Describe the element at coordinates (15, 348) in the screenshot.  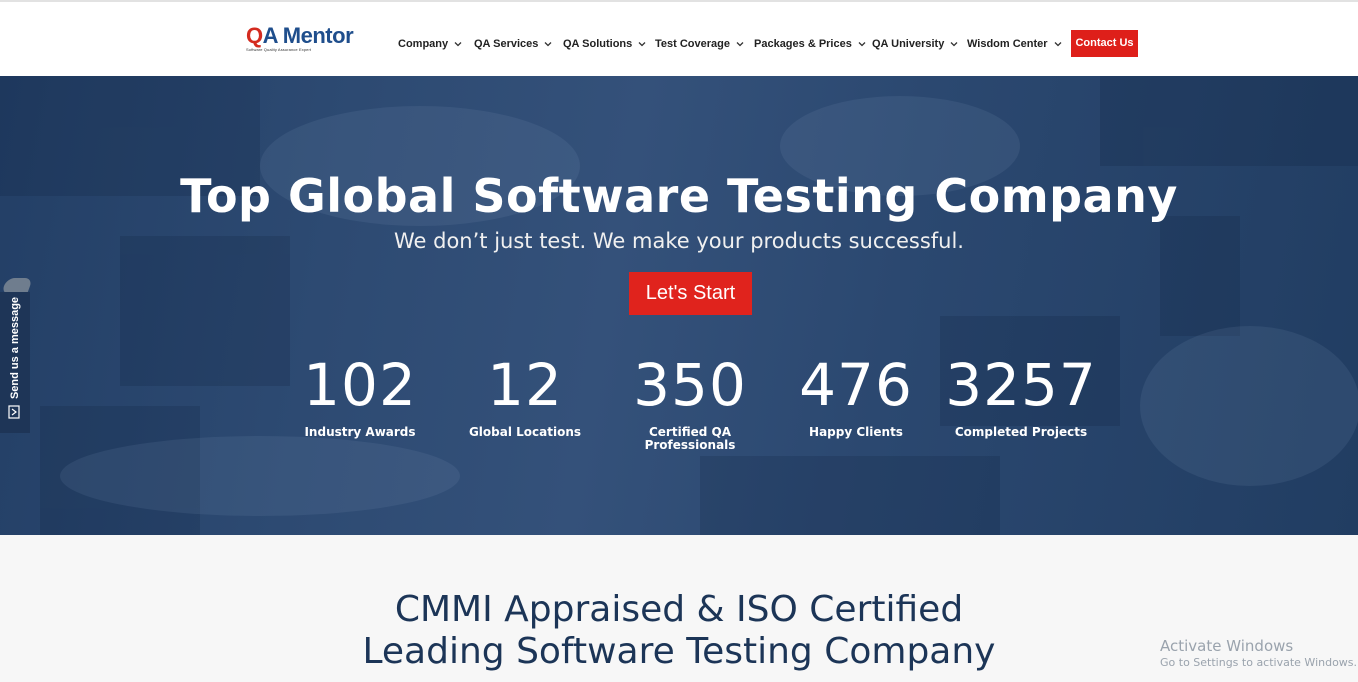
I see `send-message-label: Send us a message` at that location.